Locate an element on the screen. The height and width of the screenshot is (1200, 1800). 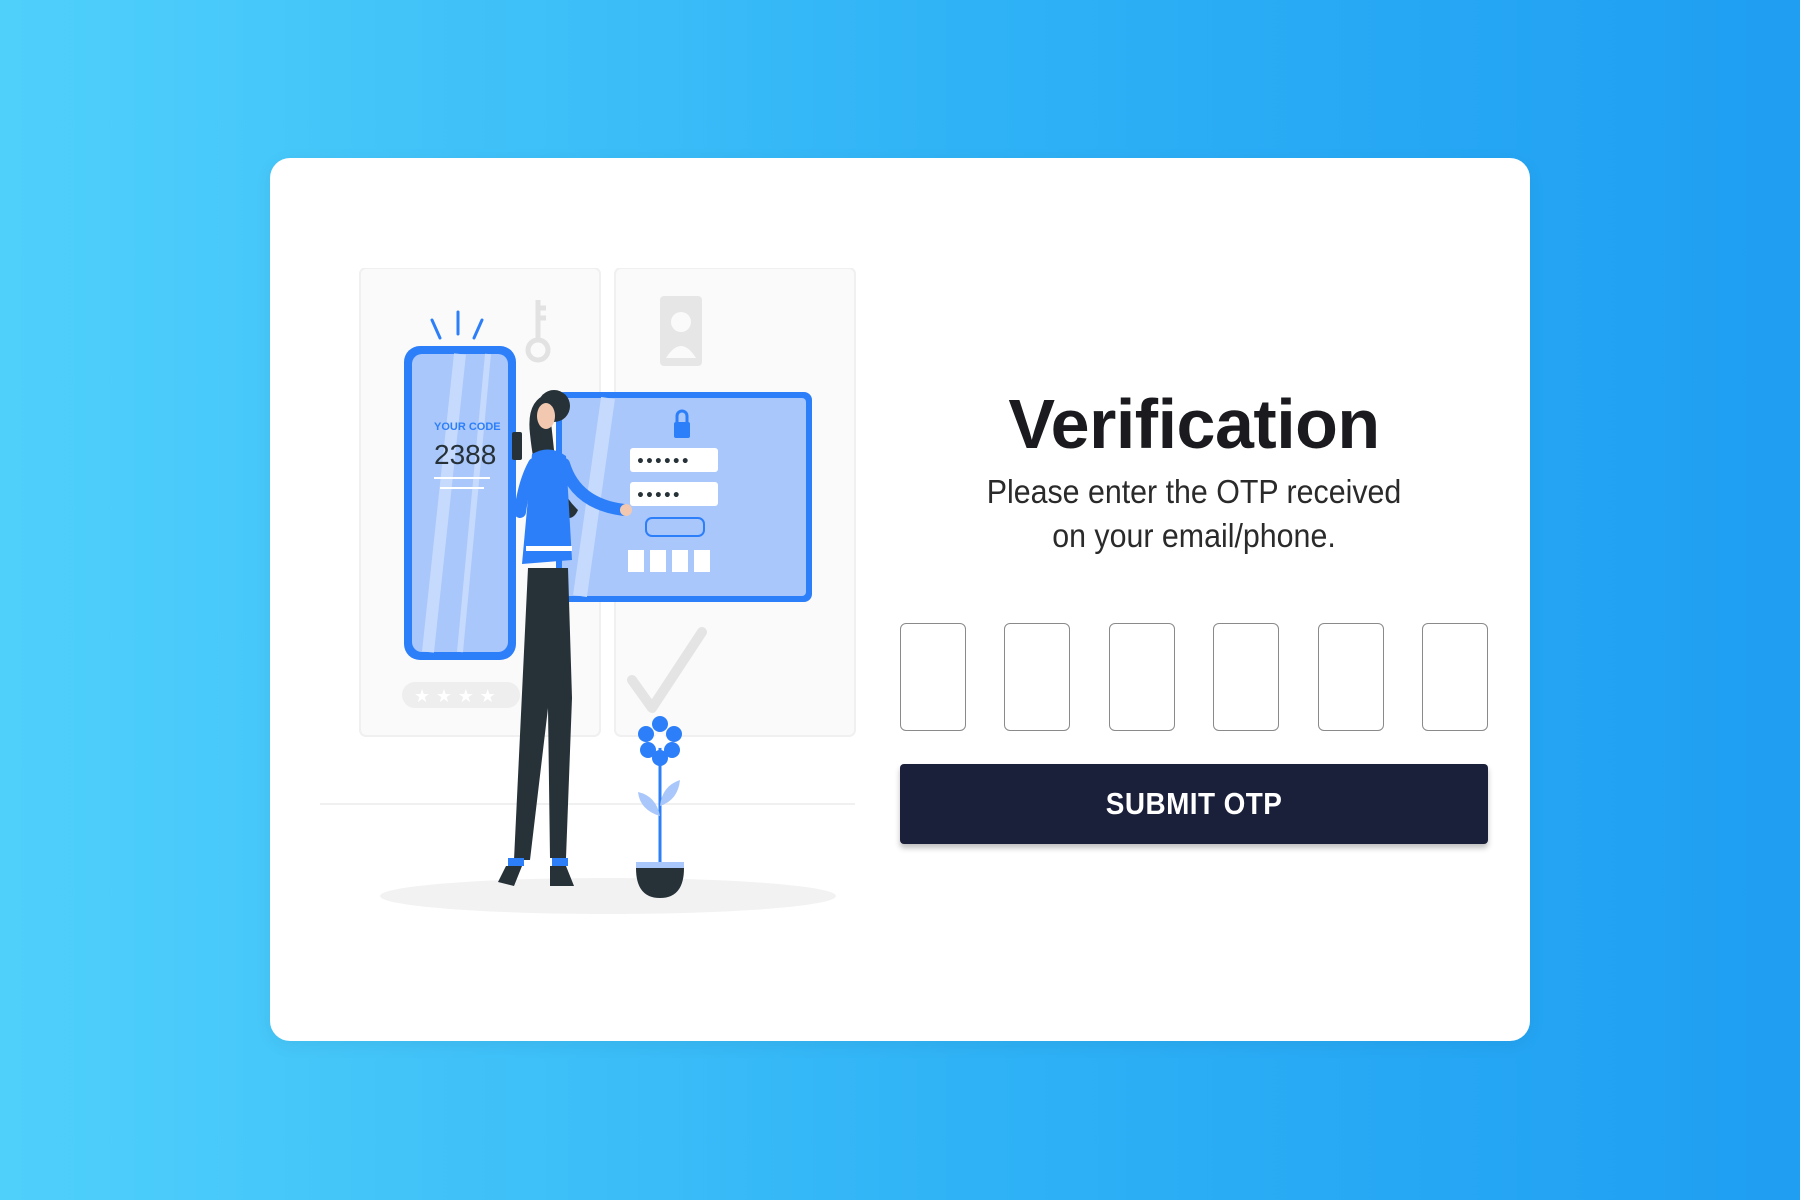
smartphone-icon: YOUR CODE 2388 is located at coordinates (460, 503).